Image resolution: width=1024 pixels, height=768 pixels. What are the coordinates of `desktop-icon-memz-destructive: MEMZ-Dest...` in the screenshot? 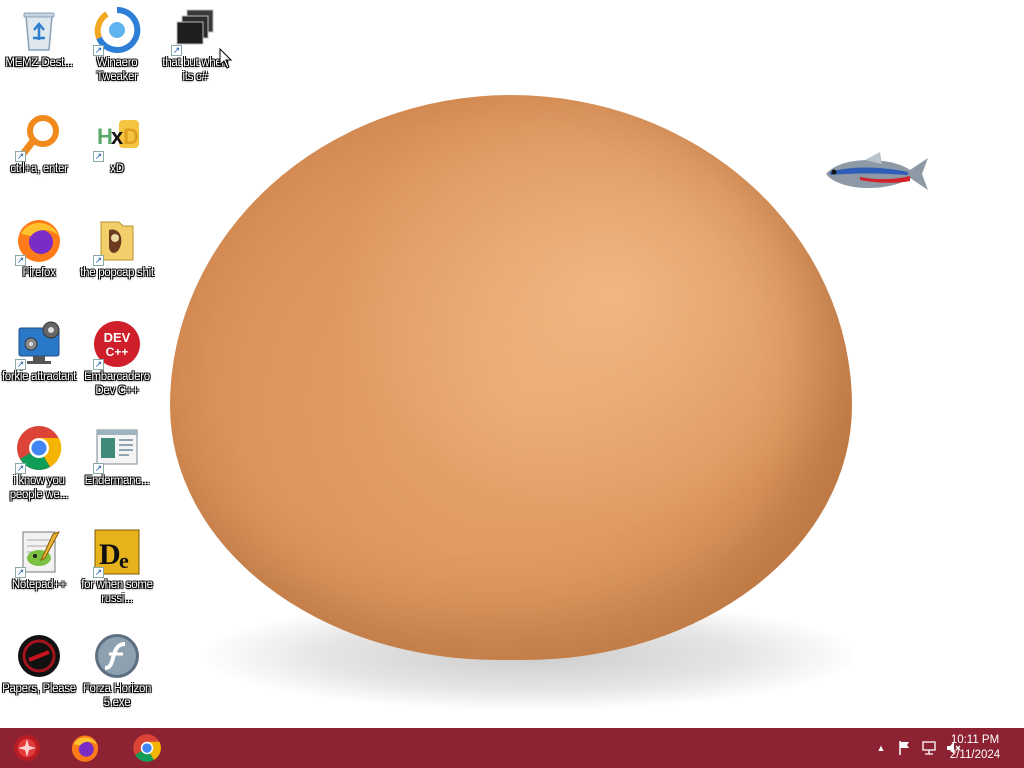 It's located at (39, 35).